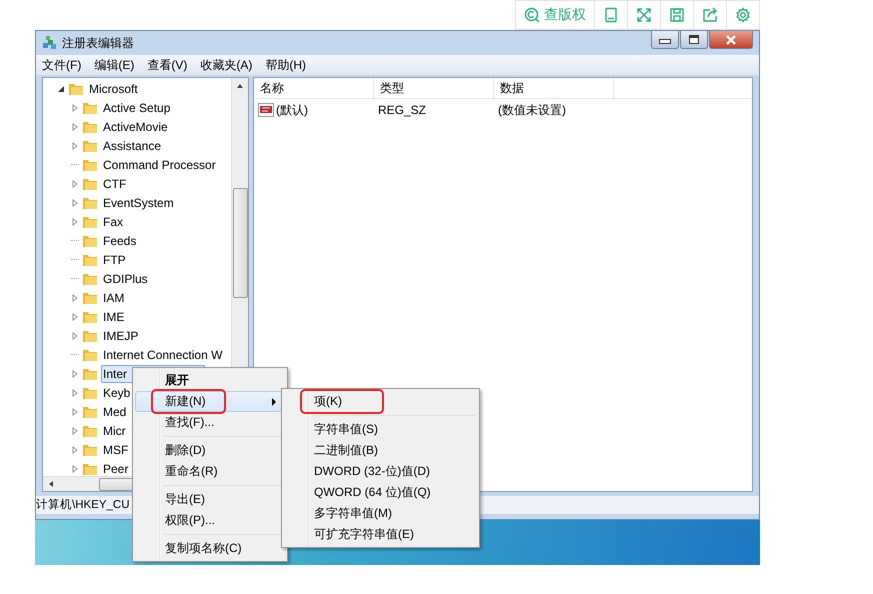 This screenshot has height=594, width=873. What do you see at coordinates (532, 110) in the screenshot?
I see `value-data: (数值未设置)` at bounding box center [532, 110].